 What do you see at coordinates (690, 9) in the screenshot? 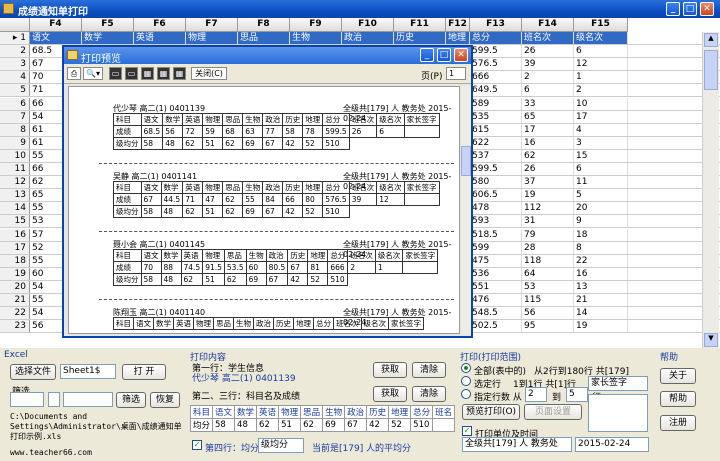
I see `maximize-button: □` at bounding box center [690, 9].